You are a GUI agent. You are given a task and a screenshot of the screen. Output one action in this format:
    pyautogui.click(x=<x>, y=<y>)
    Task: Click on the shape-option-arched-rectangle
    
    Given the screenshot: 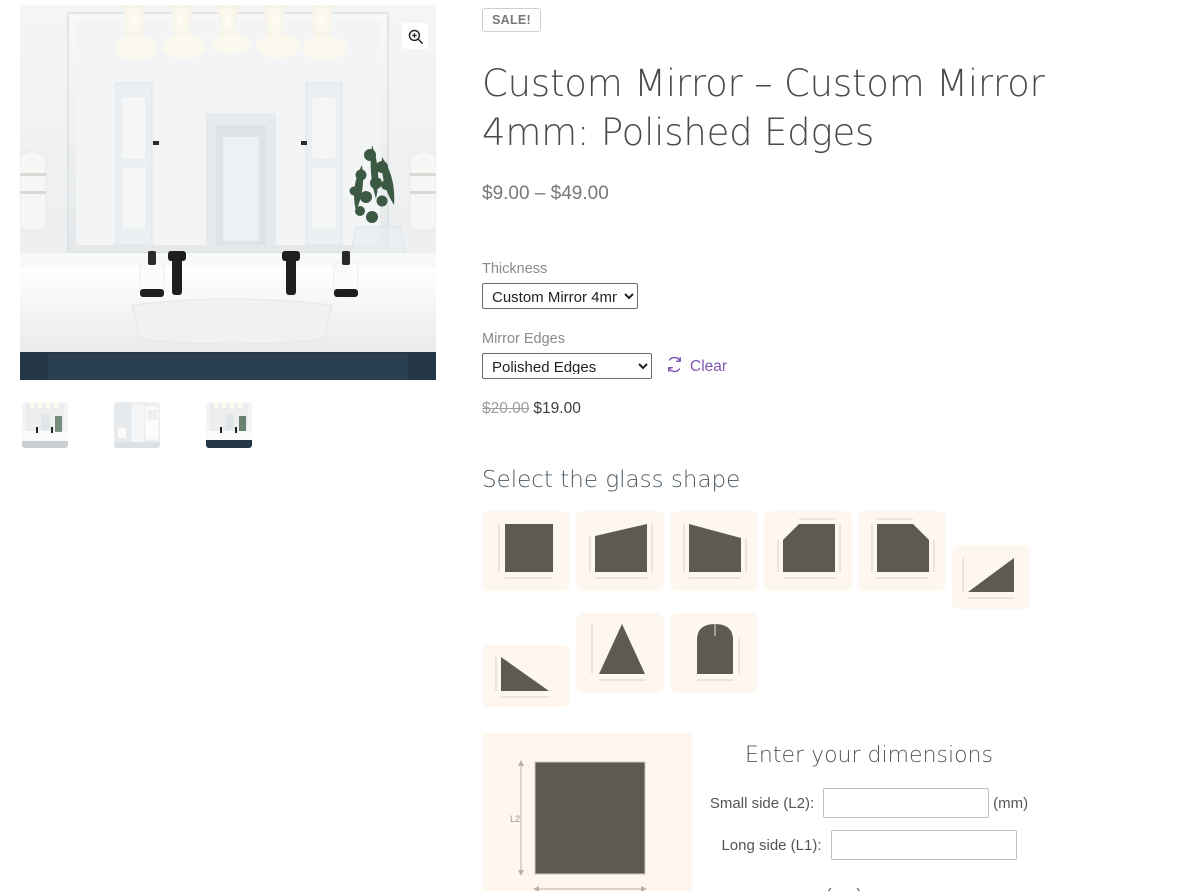 What is the action you would take?
    pyautogui.click(x=714, y=653)
    